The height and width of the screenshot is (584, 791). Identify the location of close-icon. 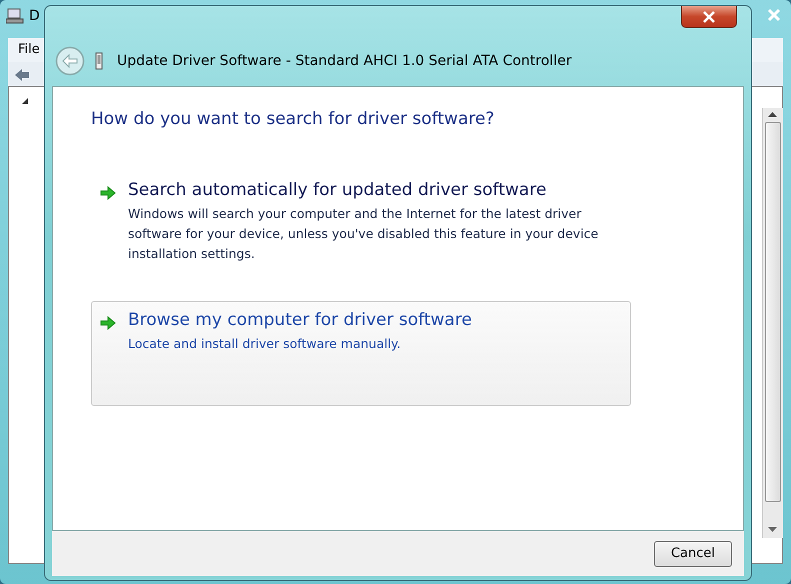
(709, 16).